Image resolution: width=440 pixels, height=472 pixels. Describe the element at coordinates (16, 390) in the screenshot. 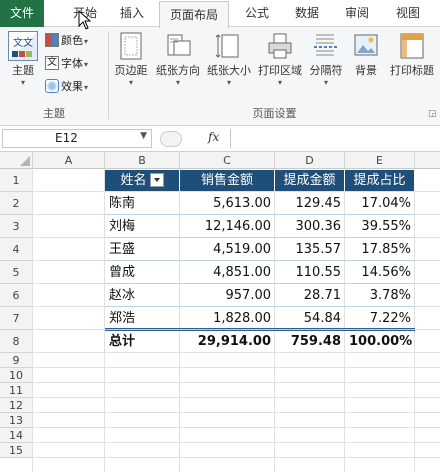

I see `row-header-11: 11` at that location.